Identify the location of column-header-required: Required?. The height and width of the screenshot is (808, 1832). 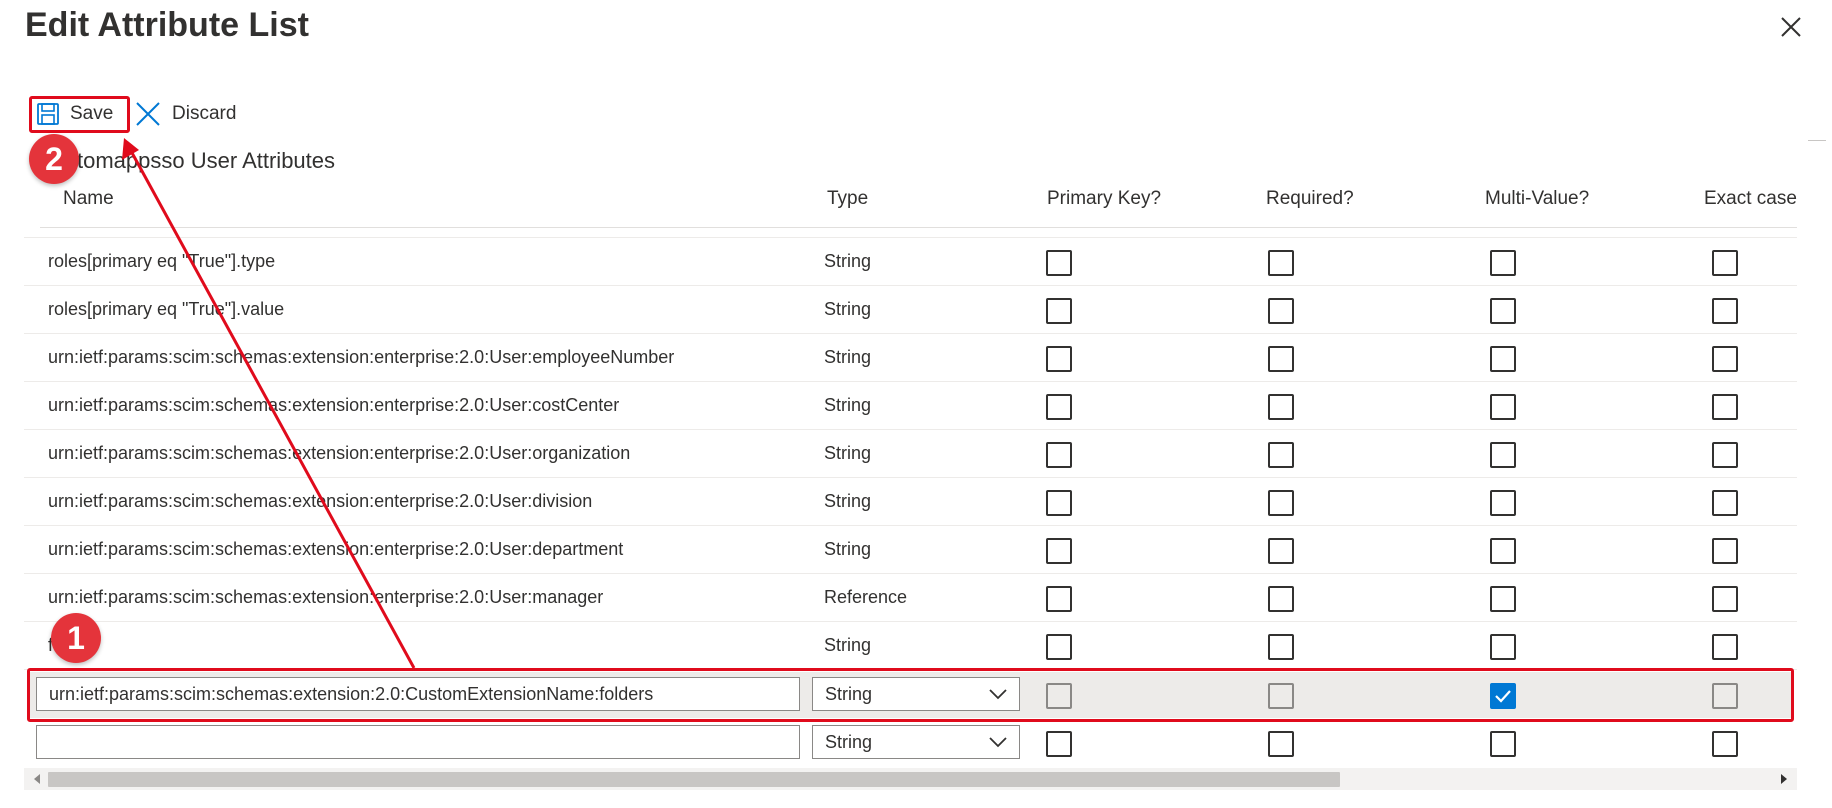
(1310, 199).